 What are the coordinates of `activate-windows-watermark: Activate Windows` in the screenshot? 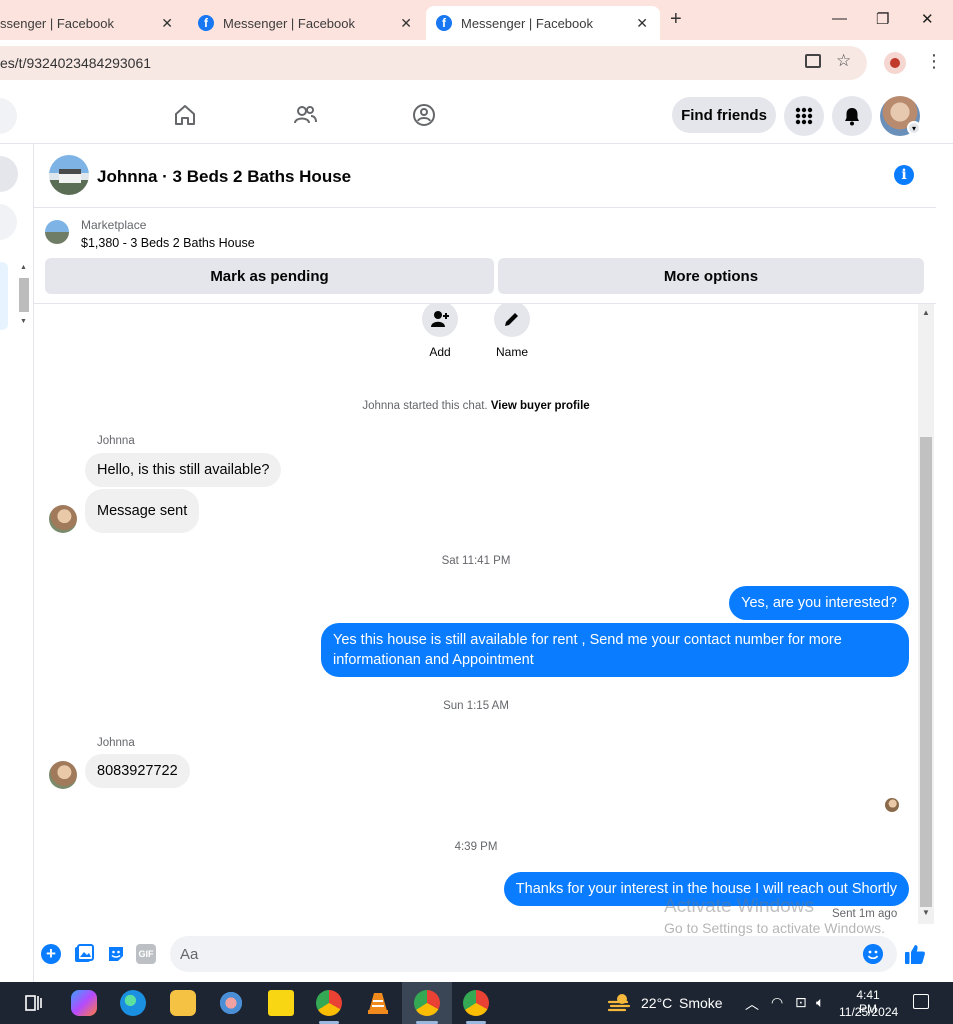 It's located at (739, 906).